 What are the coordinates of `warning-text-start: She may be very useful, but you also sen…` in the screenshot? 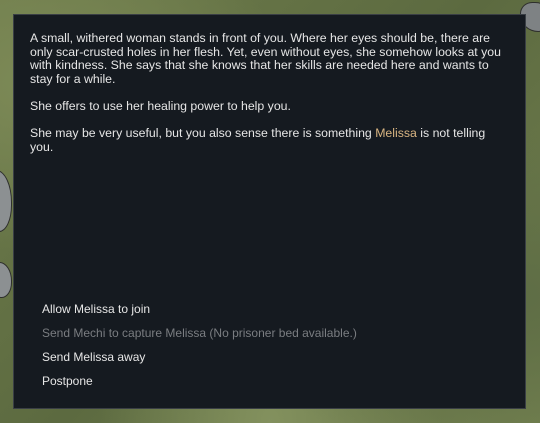 It's located at (203, 133).